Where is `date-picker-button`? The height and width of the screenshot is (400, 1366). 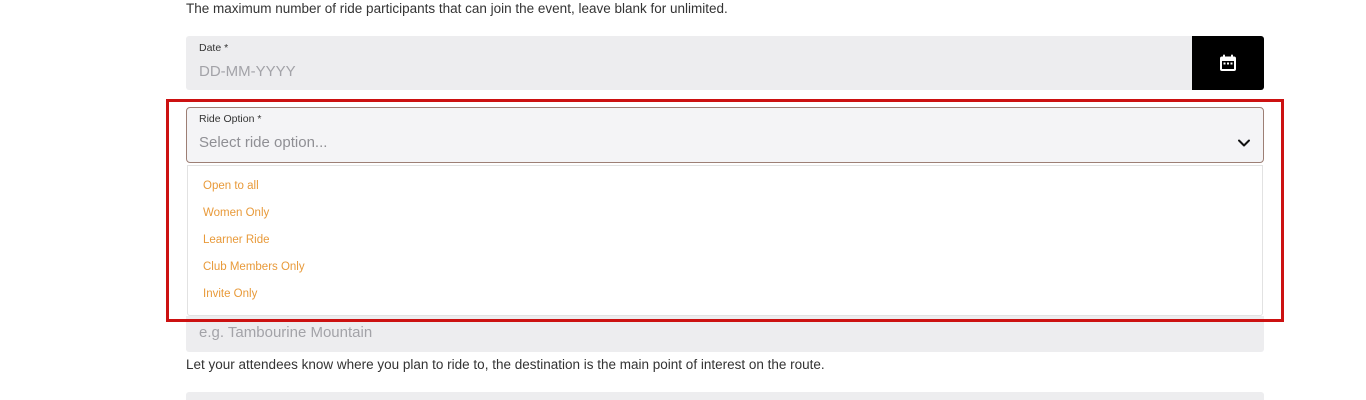 date-picker-button is located at coordinates (1228, 63).